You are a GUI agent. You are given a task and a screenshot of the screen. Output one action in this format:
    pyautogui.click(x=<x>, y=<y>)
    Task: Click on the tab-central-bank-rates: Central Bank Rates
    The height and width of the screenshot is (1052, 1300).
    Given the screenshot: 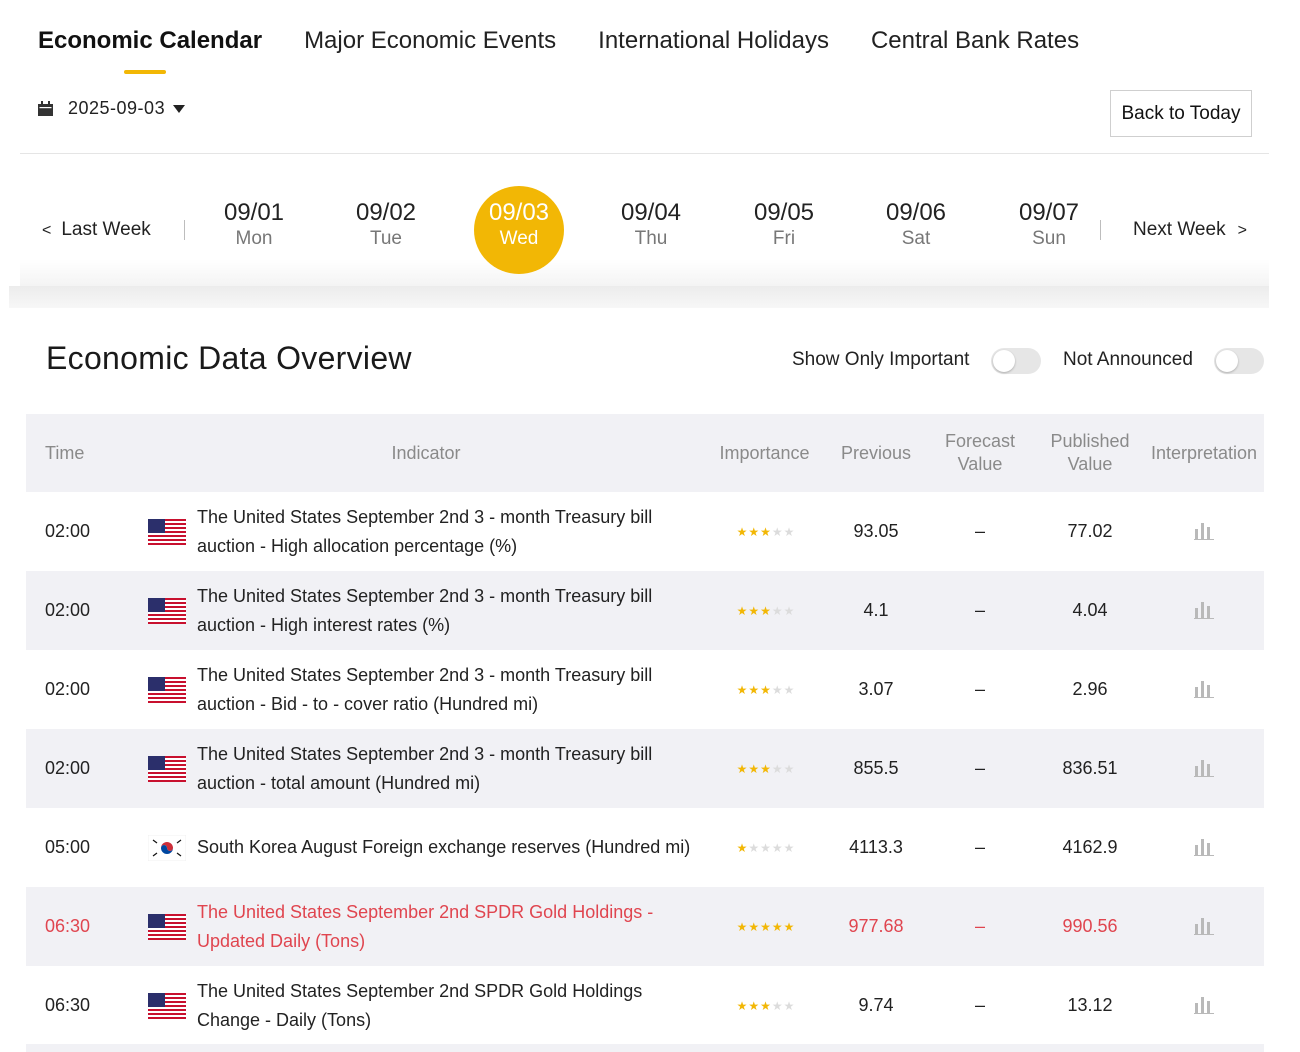 What is the action you would take?
    pyautogui.click(x=975, y=51)
    